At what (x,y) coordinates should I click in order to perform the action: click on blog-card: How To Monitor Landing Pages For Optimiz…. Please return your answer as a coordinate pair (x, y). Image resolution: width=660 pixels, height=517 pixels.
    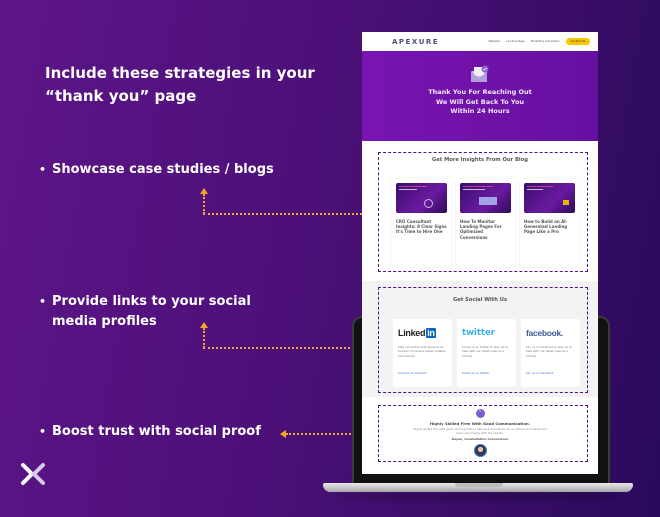
    Looking at the image, I should click on (485, 223).